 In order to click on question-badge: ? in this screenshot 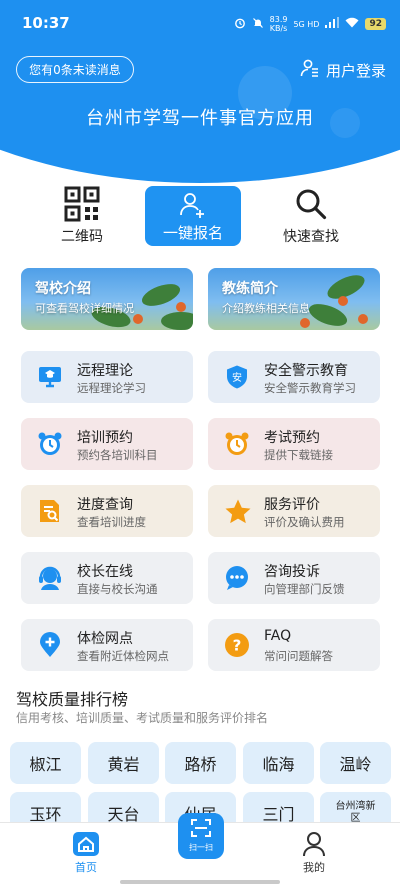, I will do `click(237, 646)`.